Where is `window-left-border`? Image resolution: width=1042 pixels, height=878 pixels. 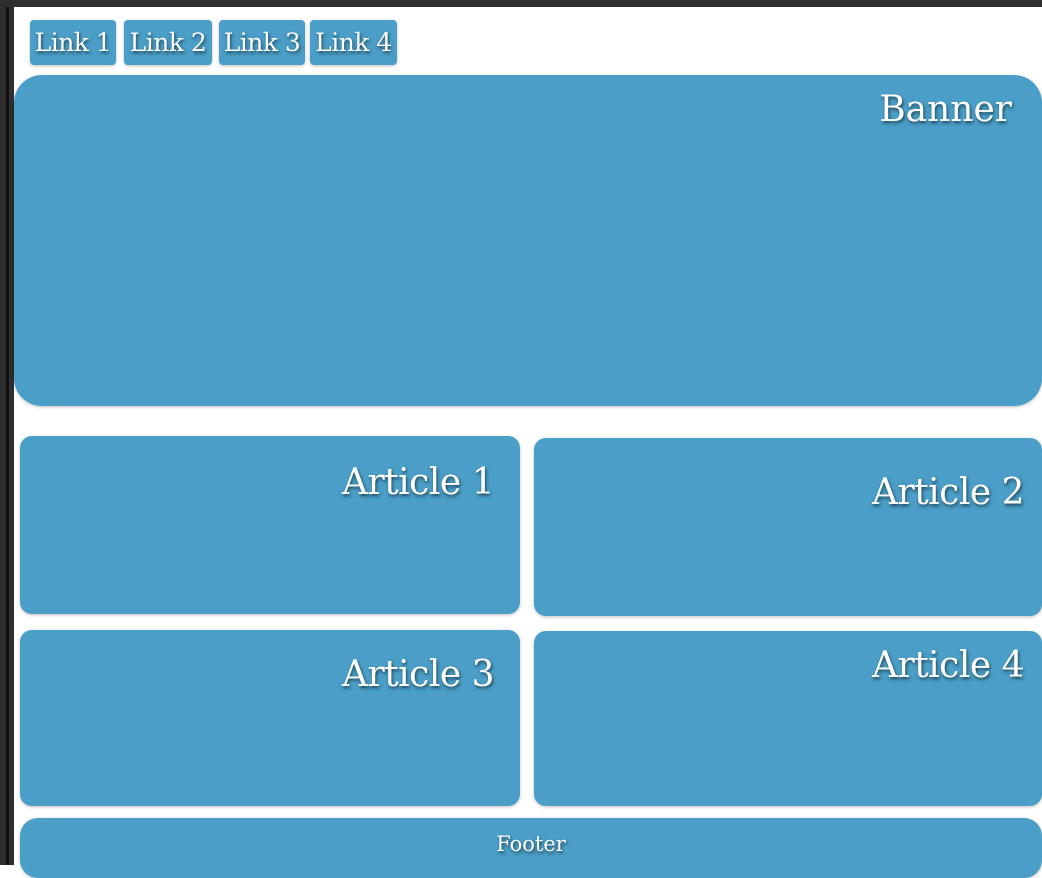 window-left-border is located at coordinates (7, 432).